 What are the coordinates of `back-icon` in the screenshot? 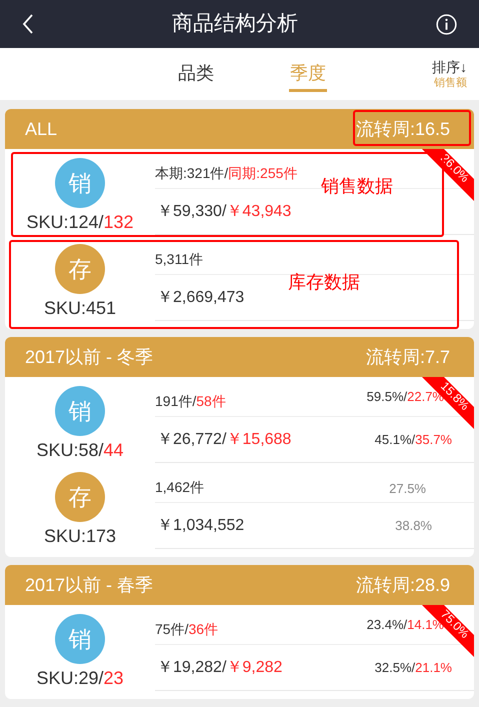 It's located at (28, 24).